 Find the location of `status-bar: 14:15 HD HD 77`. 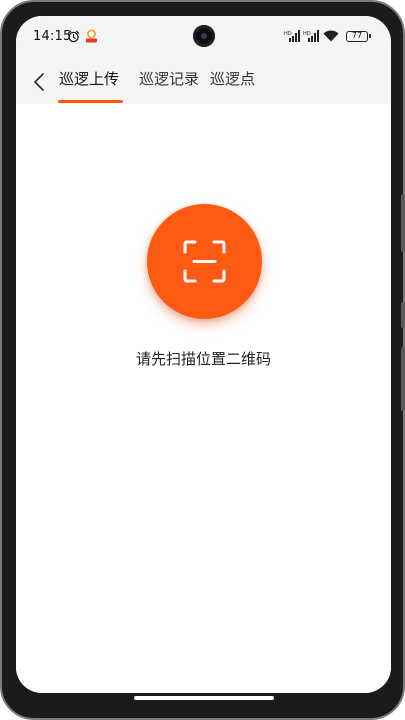

status-bar: 14:15 HD HD 77 is located at coordinates (203, 38).